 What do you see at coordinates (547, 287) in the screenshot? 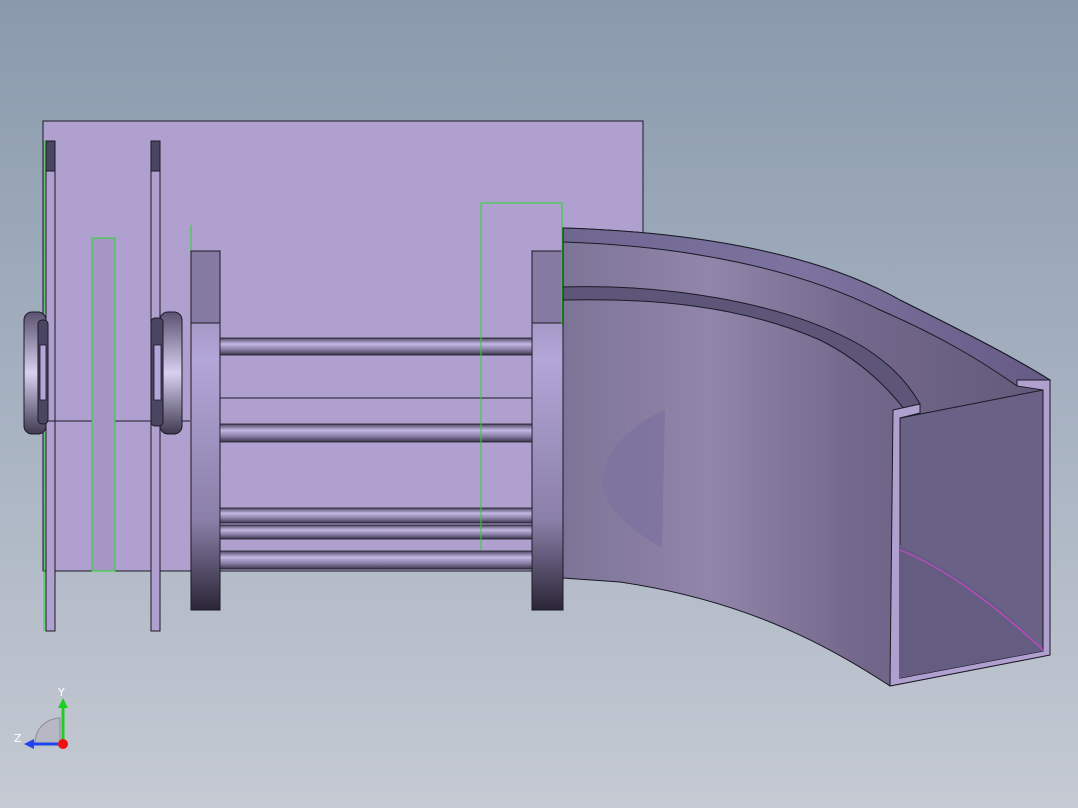
I see `right-flange-top` at bounding box center [547, 287].